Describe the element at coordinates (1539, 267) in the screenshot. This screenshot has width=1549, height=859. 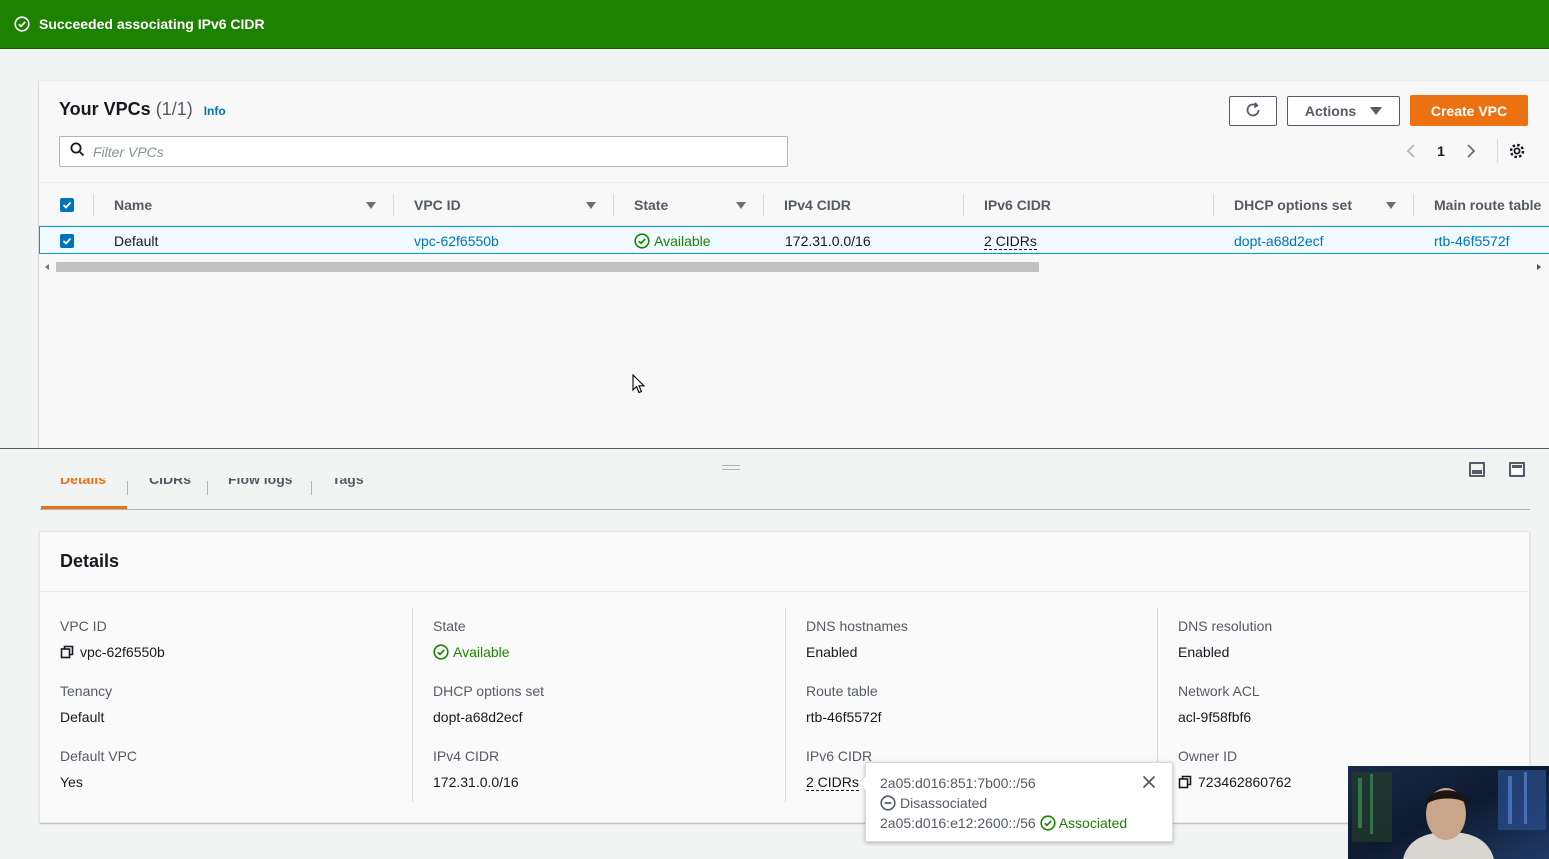
I see `scroll-right-icon` at that location.